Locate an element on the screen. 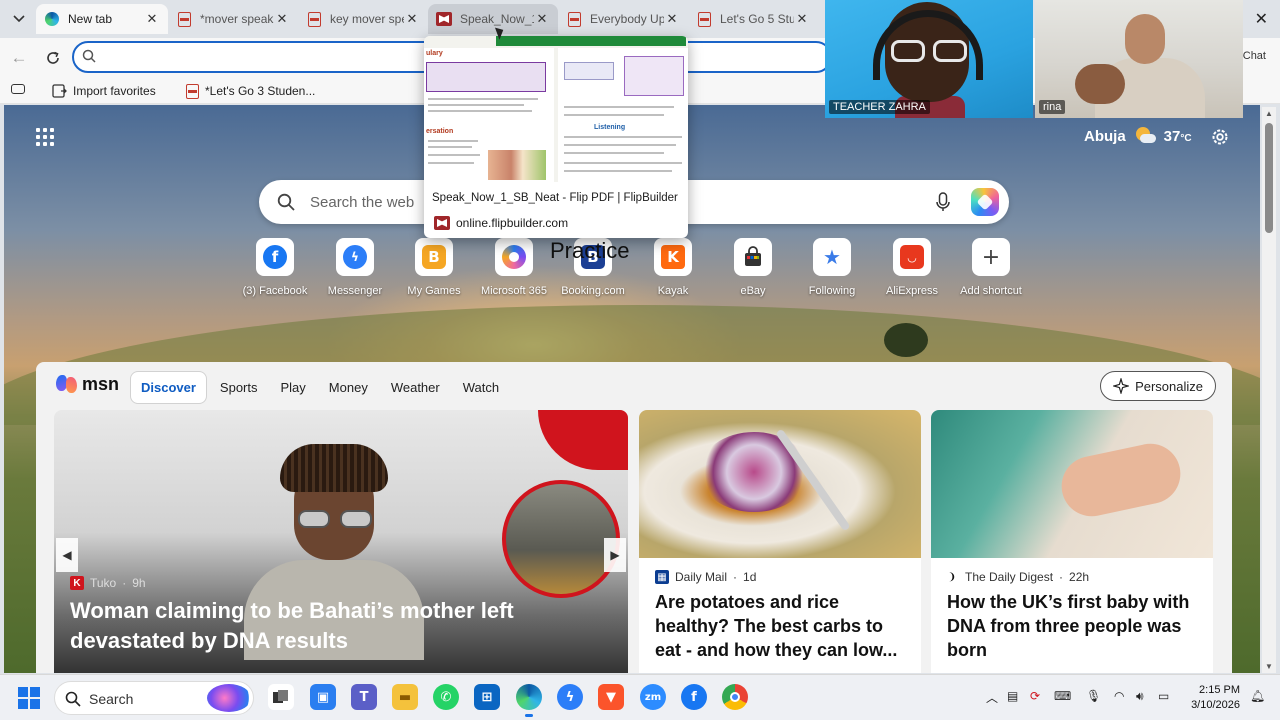  window-close-icon: ✕ is located at coordinates (1261, 19).